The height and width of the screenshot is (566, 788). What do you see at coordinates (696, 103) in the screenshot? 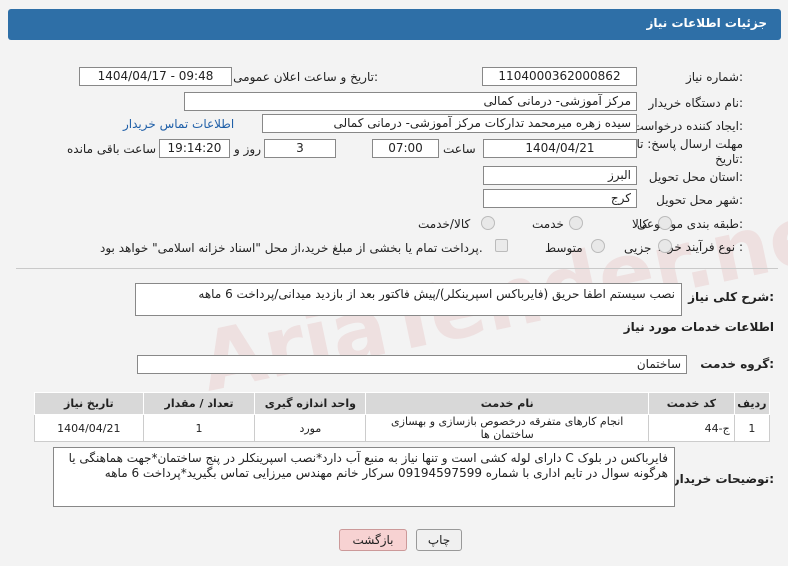
I see `buyer-org-label: نام دستگاه خریدار:` at bounding box center [696, 103].